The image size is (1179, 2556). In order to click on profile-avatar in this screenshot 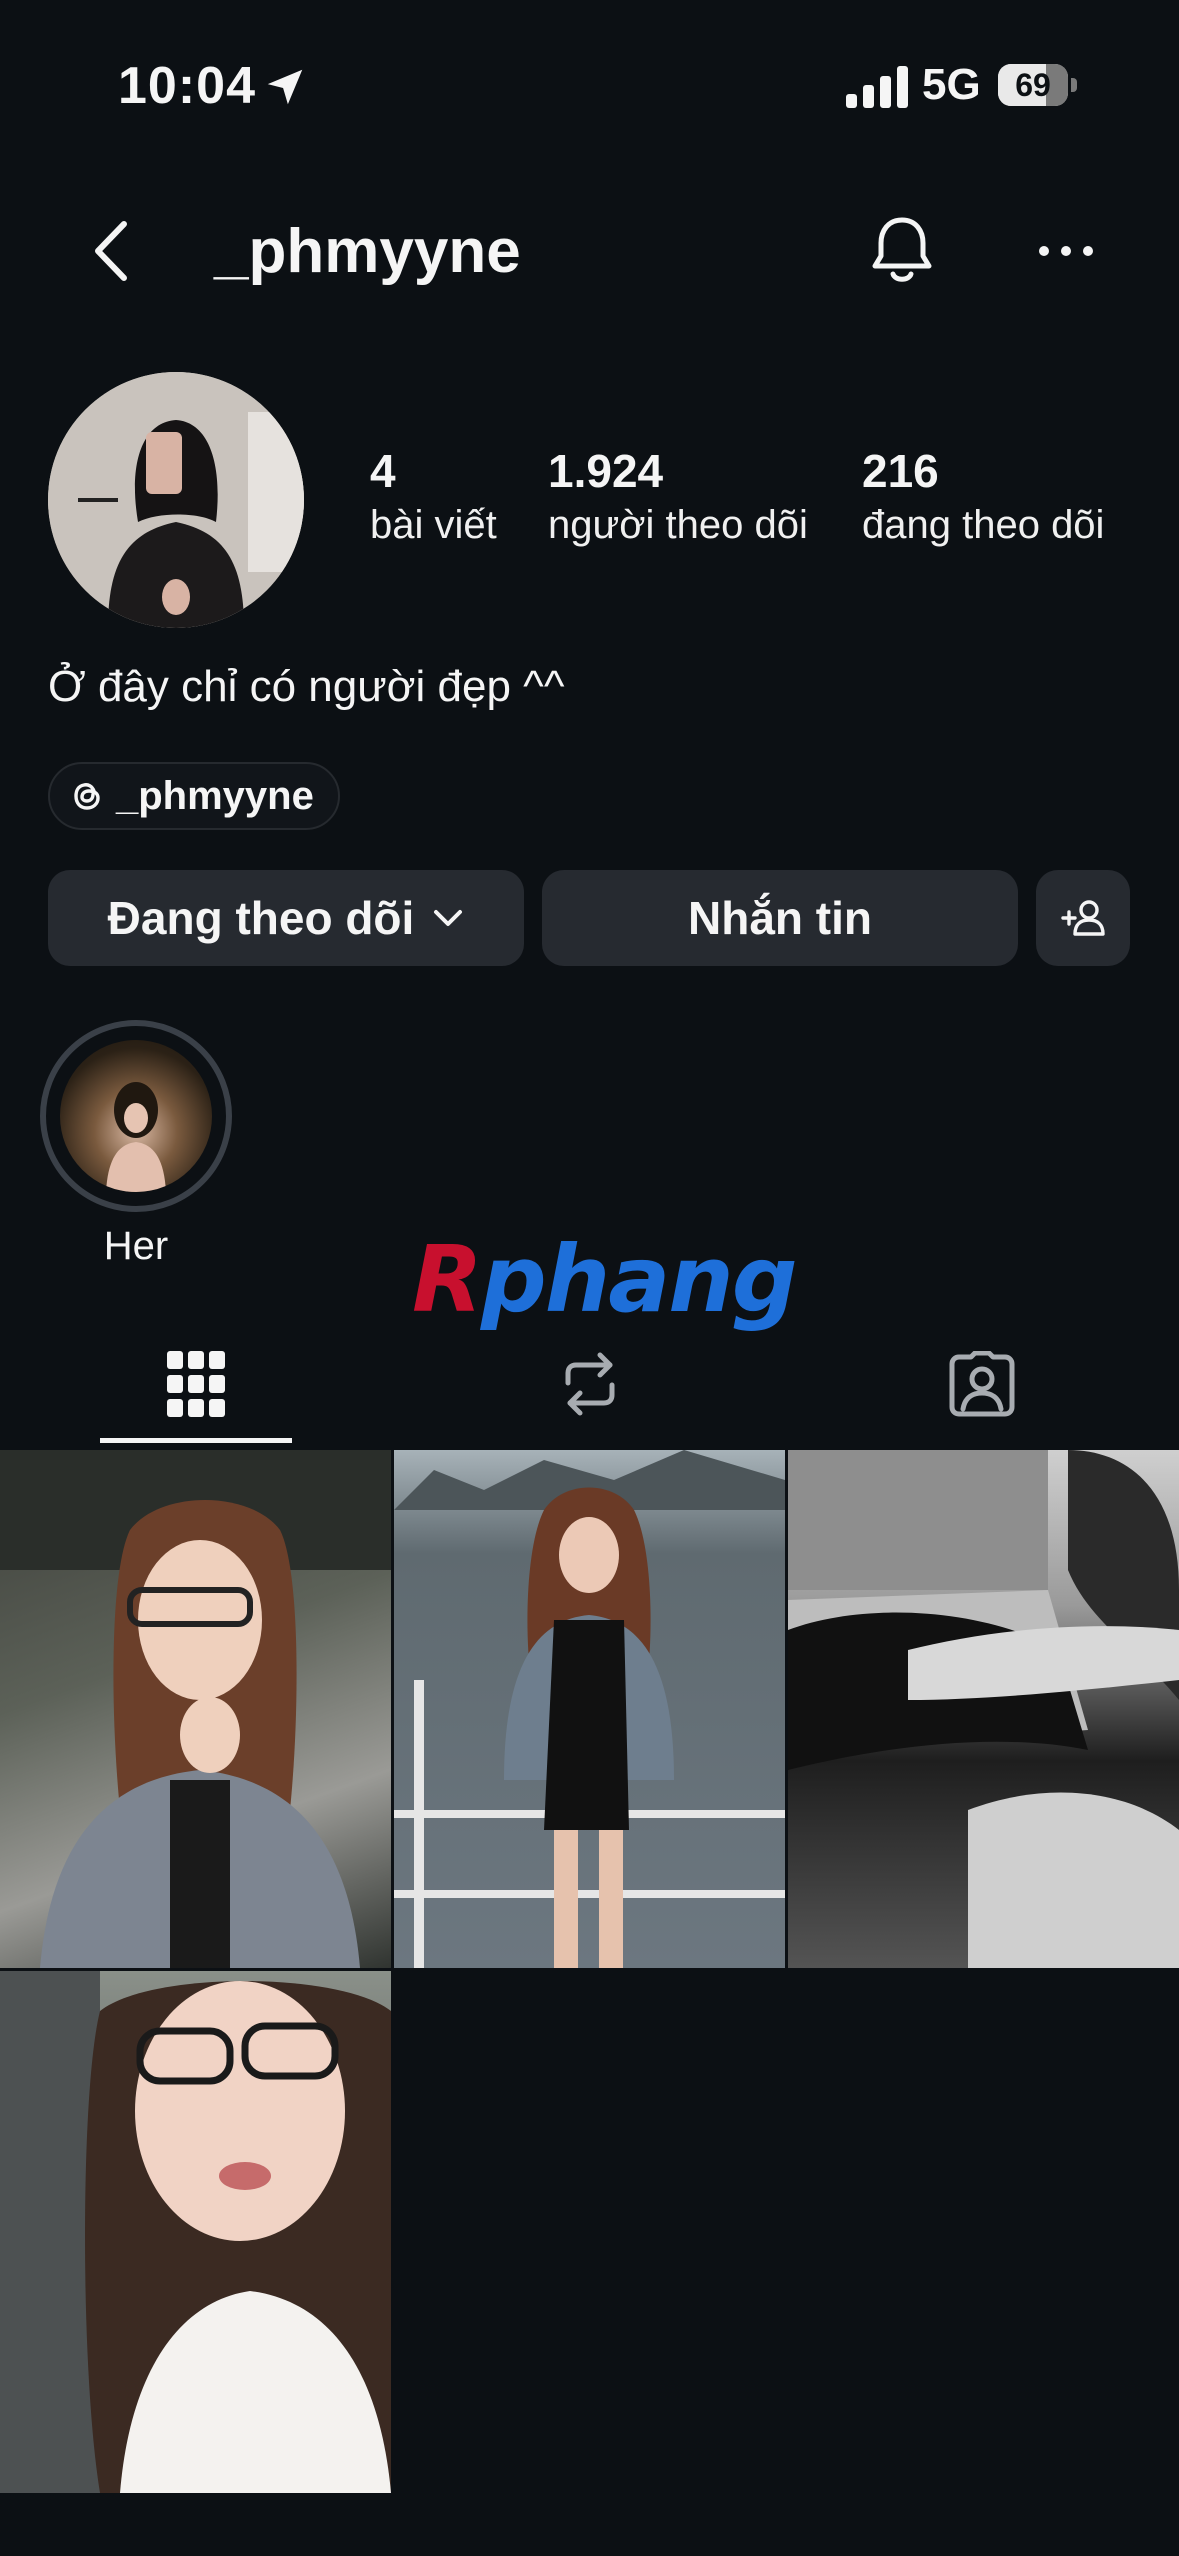, I will do `click(176, 500)`.